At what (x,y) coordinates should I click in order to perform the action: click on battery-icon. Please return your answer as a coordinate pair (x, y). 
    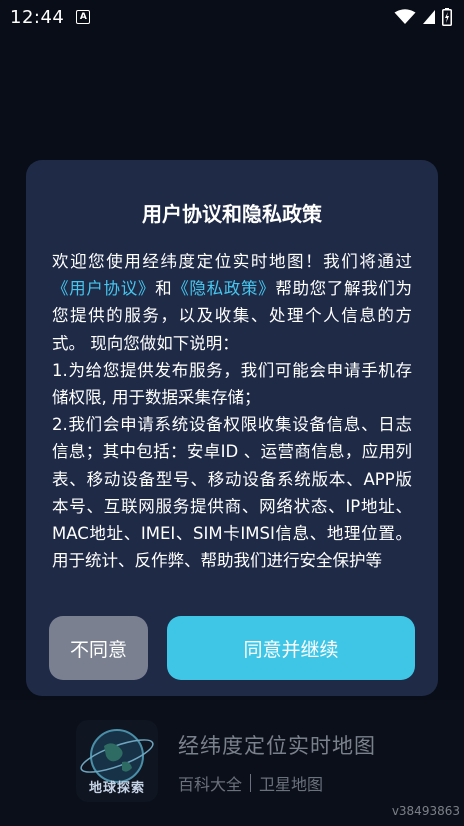
    Looking at the image, I should click on (447, 17).